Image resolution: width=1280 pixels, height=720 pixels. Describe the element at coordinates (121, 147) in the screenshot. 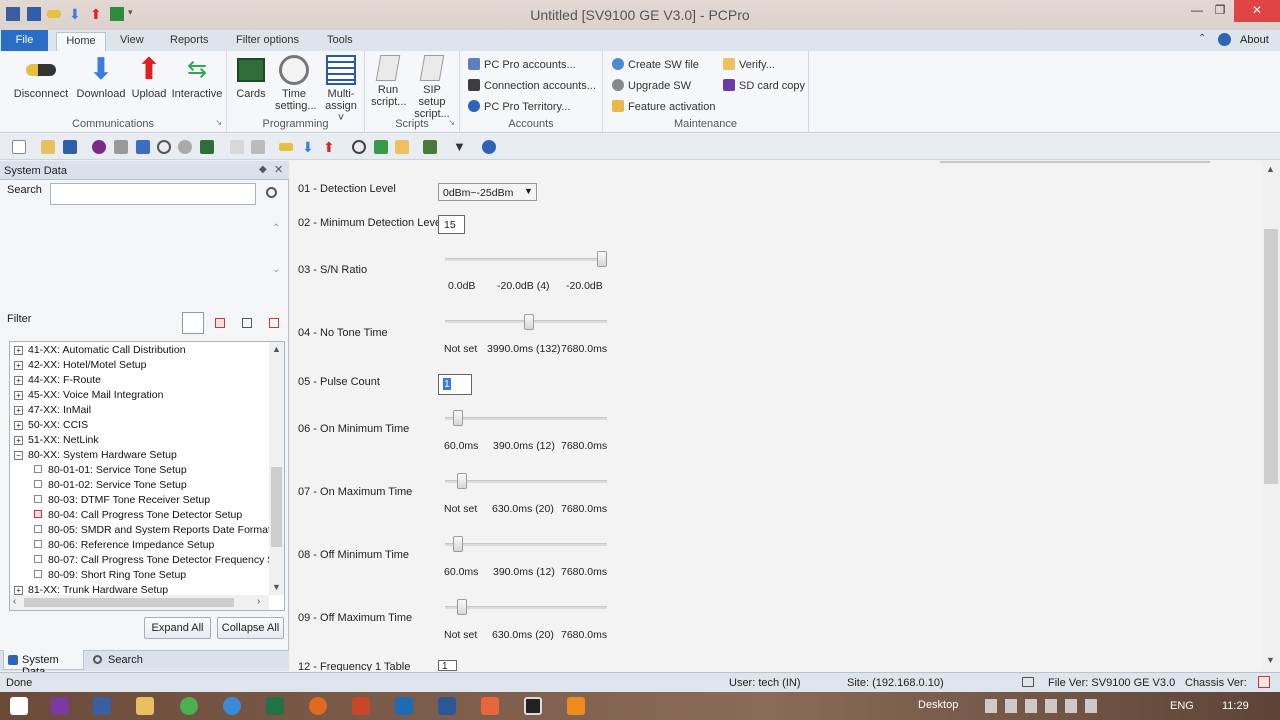

I see `tools-icon` at that location.